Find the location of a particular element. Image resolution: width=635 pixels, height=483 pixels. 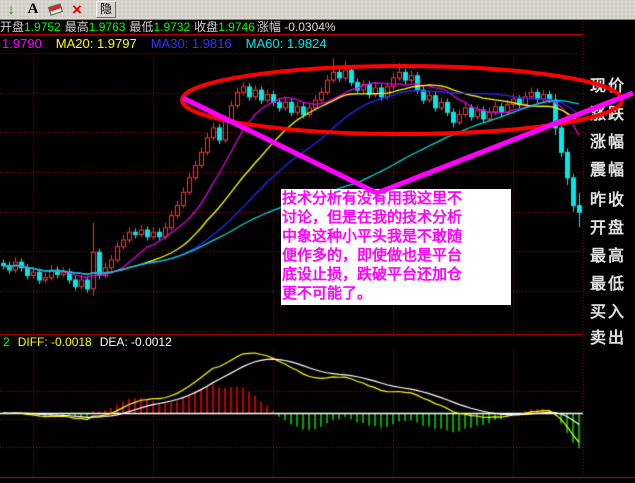

sidebar-label-7: 最高 is located at coordinates (608, 256).